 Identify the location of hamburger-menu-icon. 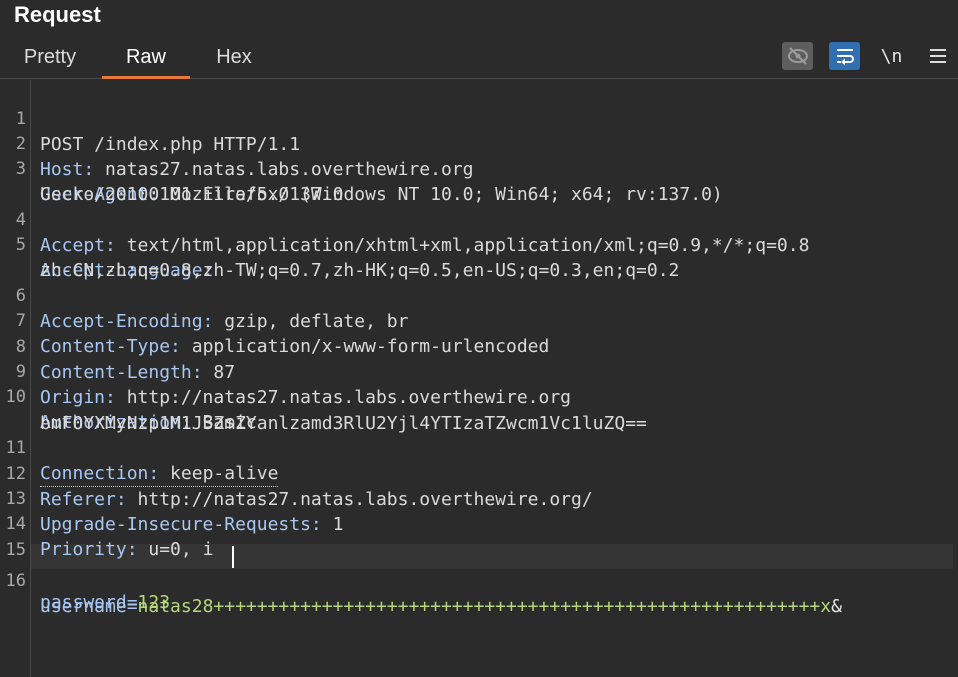
(937, 56).